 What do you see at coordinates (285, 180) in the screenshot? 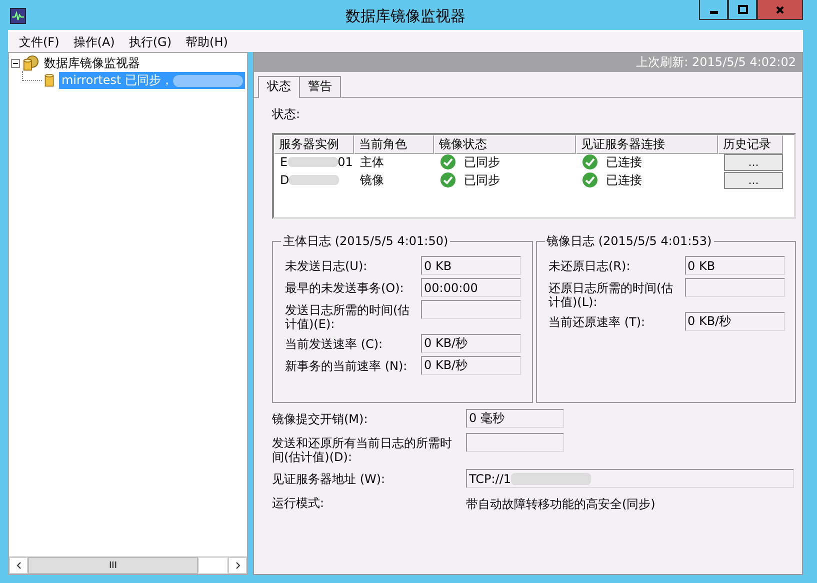
I see `server-instance: D` at bounding box center [285, 180].